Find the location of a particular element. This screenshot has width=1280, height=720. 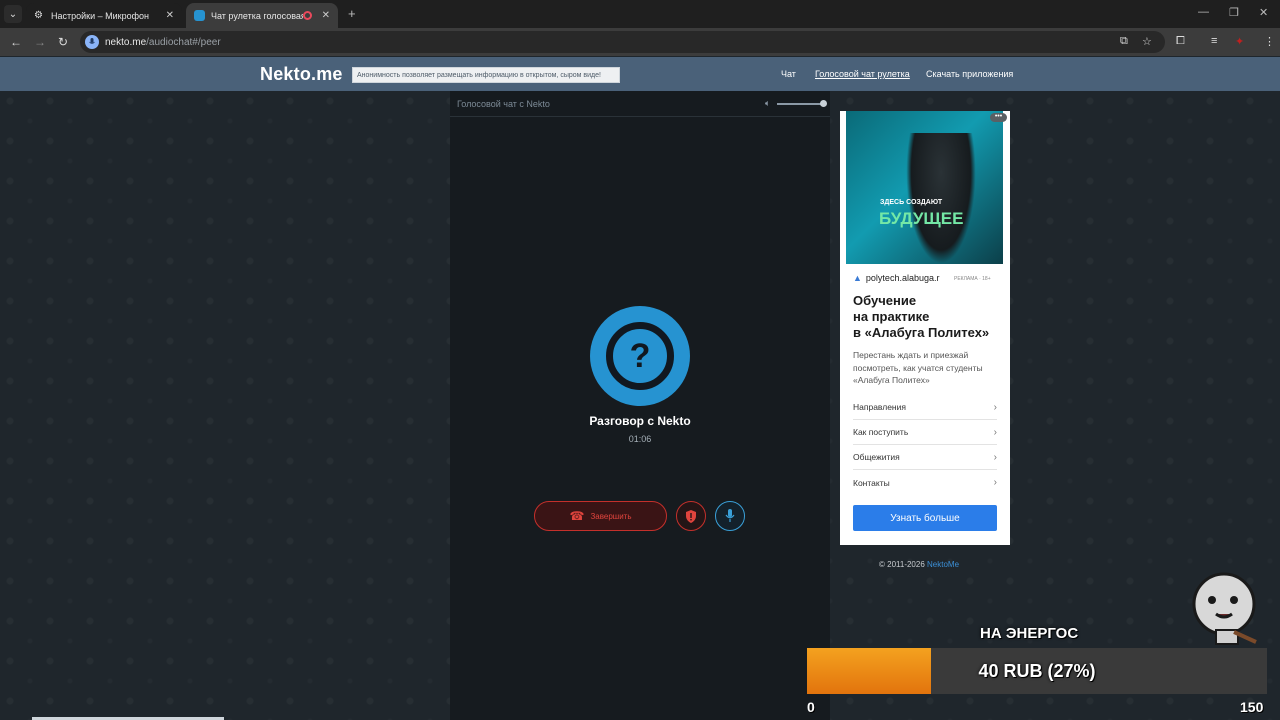

end-call-label: Завершить is located at coordinates (611, 516).